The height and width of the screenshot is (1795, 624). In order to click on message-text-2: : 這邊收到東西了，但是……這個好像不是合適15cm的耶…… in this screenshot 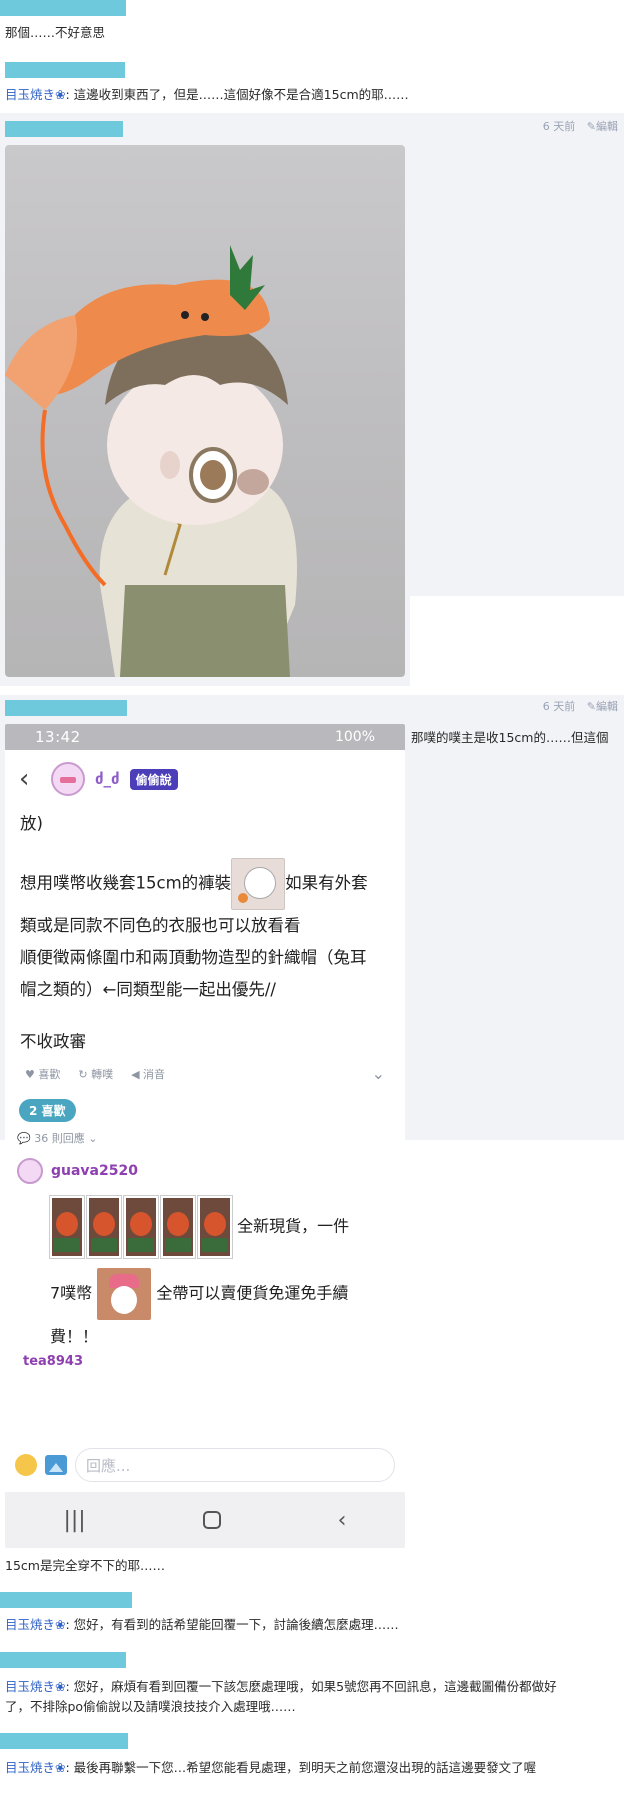, I will do `click(237, 94)`.